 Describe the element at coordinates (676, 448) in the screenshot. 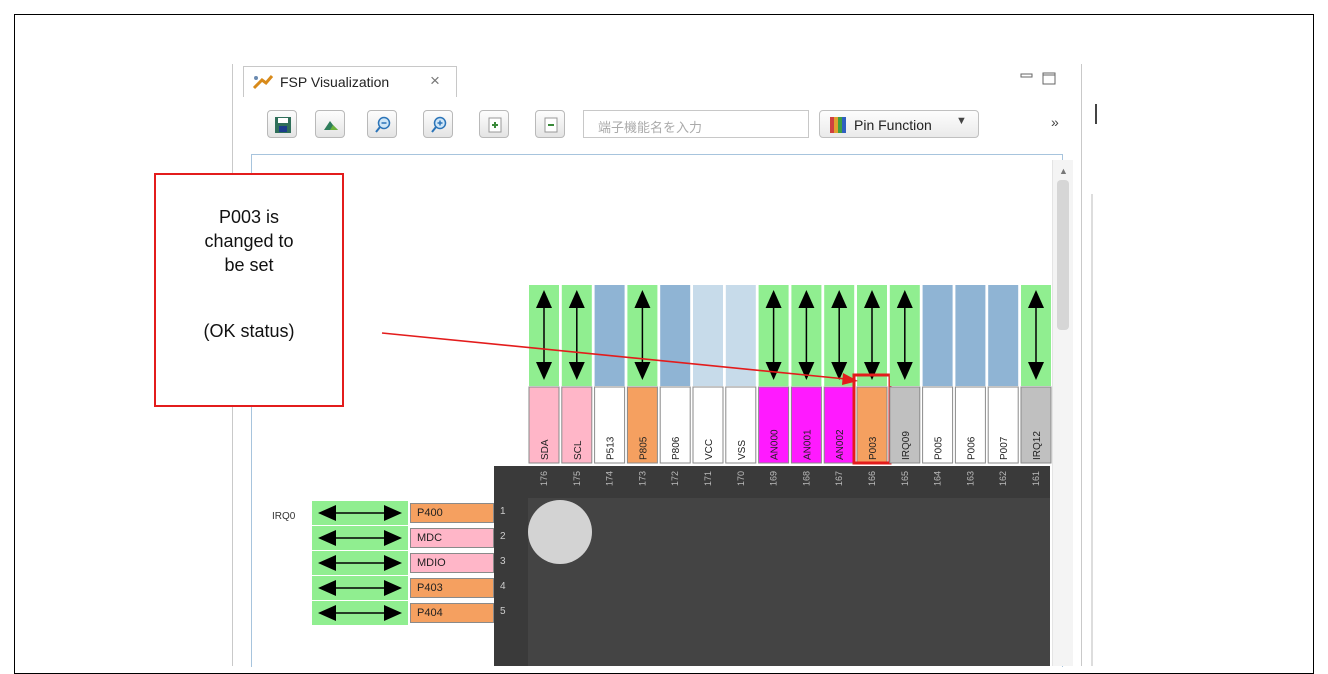

I see `pin-label: P806` at that location.